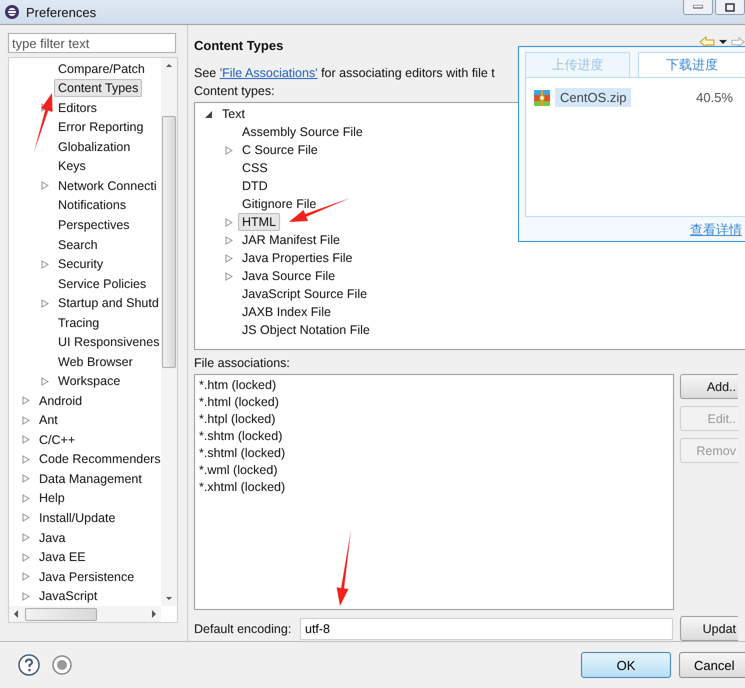 This screenshot has width=745, height=688. What do you see at coordinates (243, 629) in the screenshot?
I see `encoding-label: Default encoding:` at bounding box center [243, 629].